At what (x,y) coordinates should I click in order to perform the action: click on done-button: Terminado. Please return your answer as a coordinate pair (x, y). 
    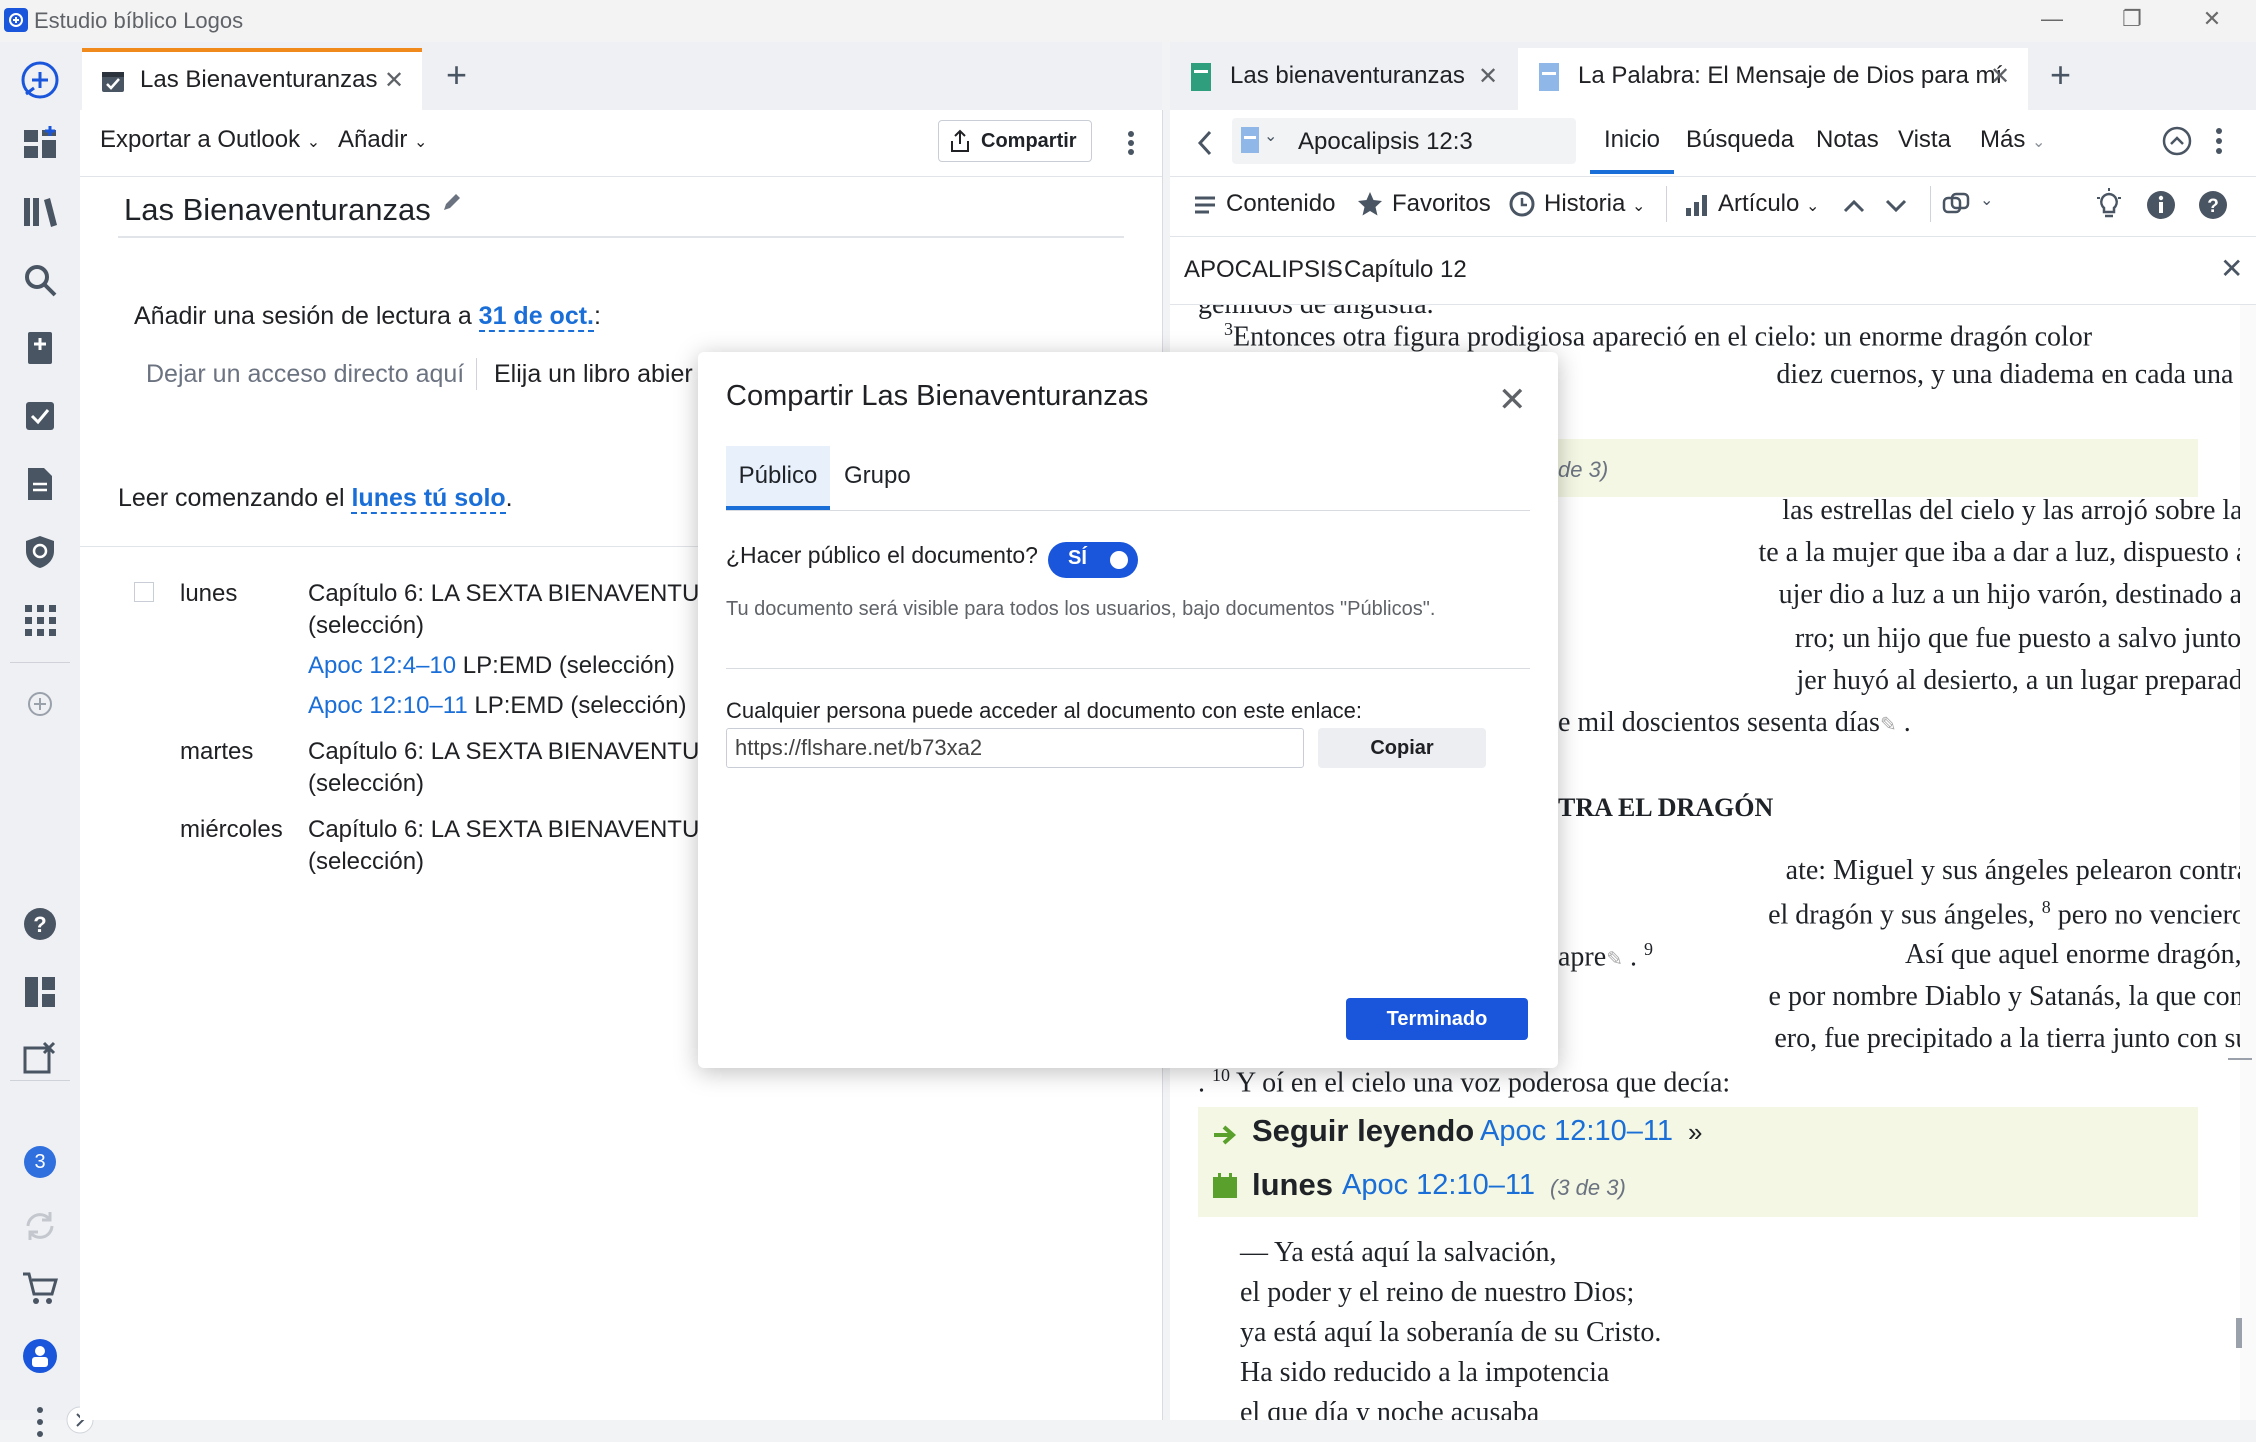
    Looking at the image, I should click on (1437, 1019).